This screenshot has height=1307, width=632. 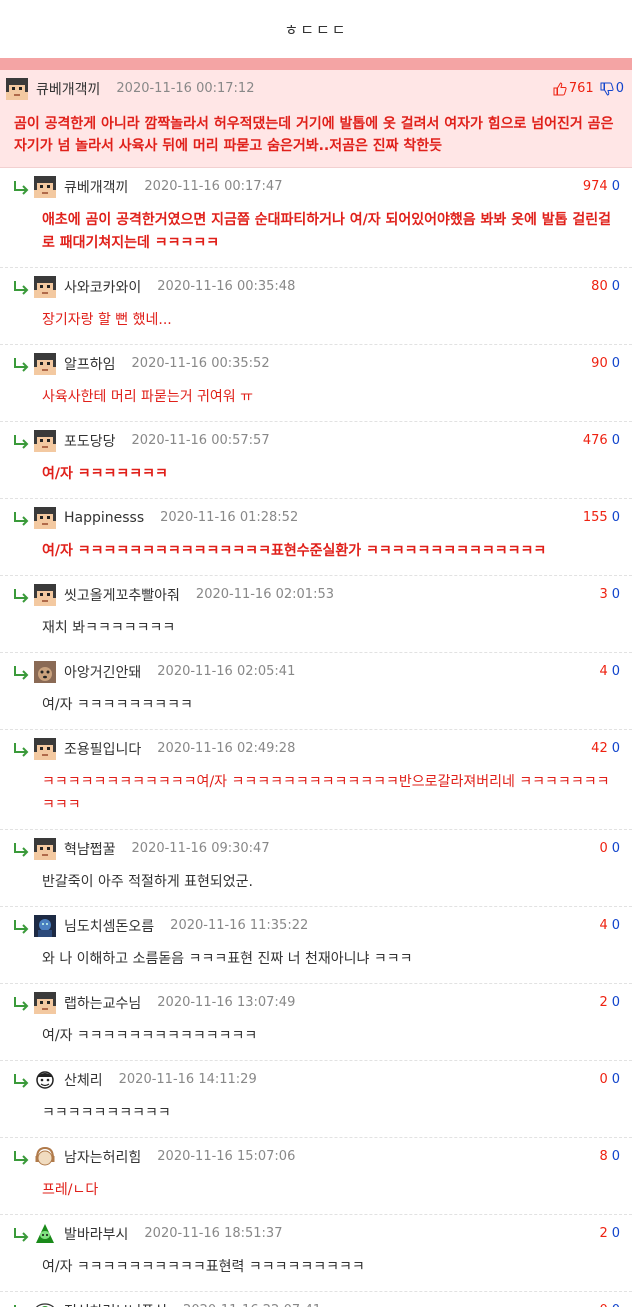 I want to click on reply-nick: 남자는허리힘, so click(x=102, y=1157).